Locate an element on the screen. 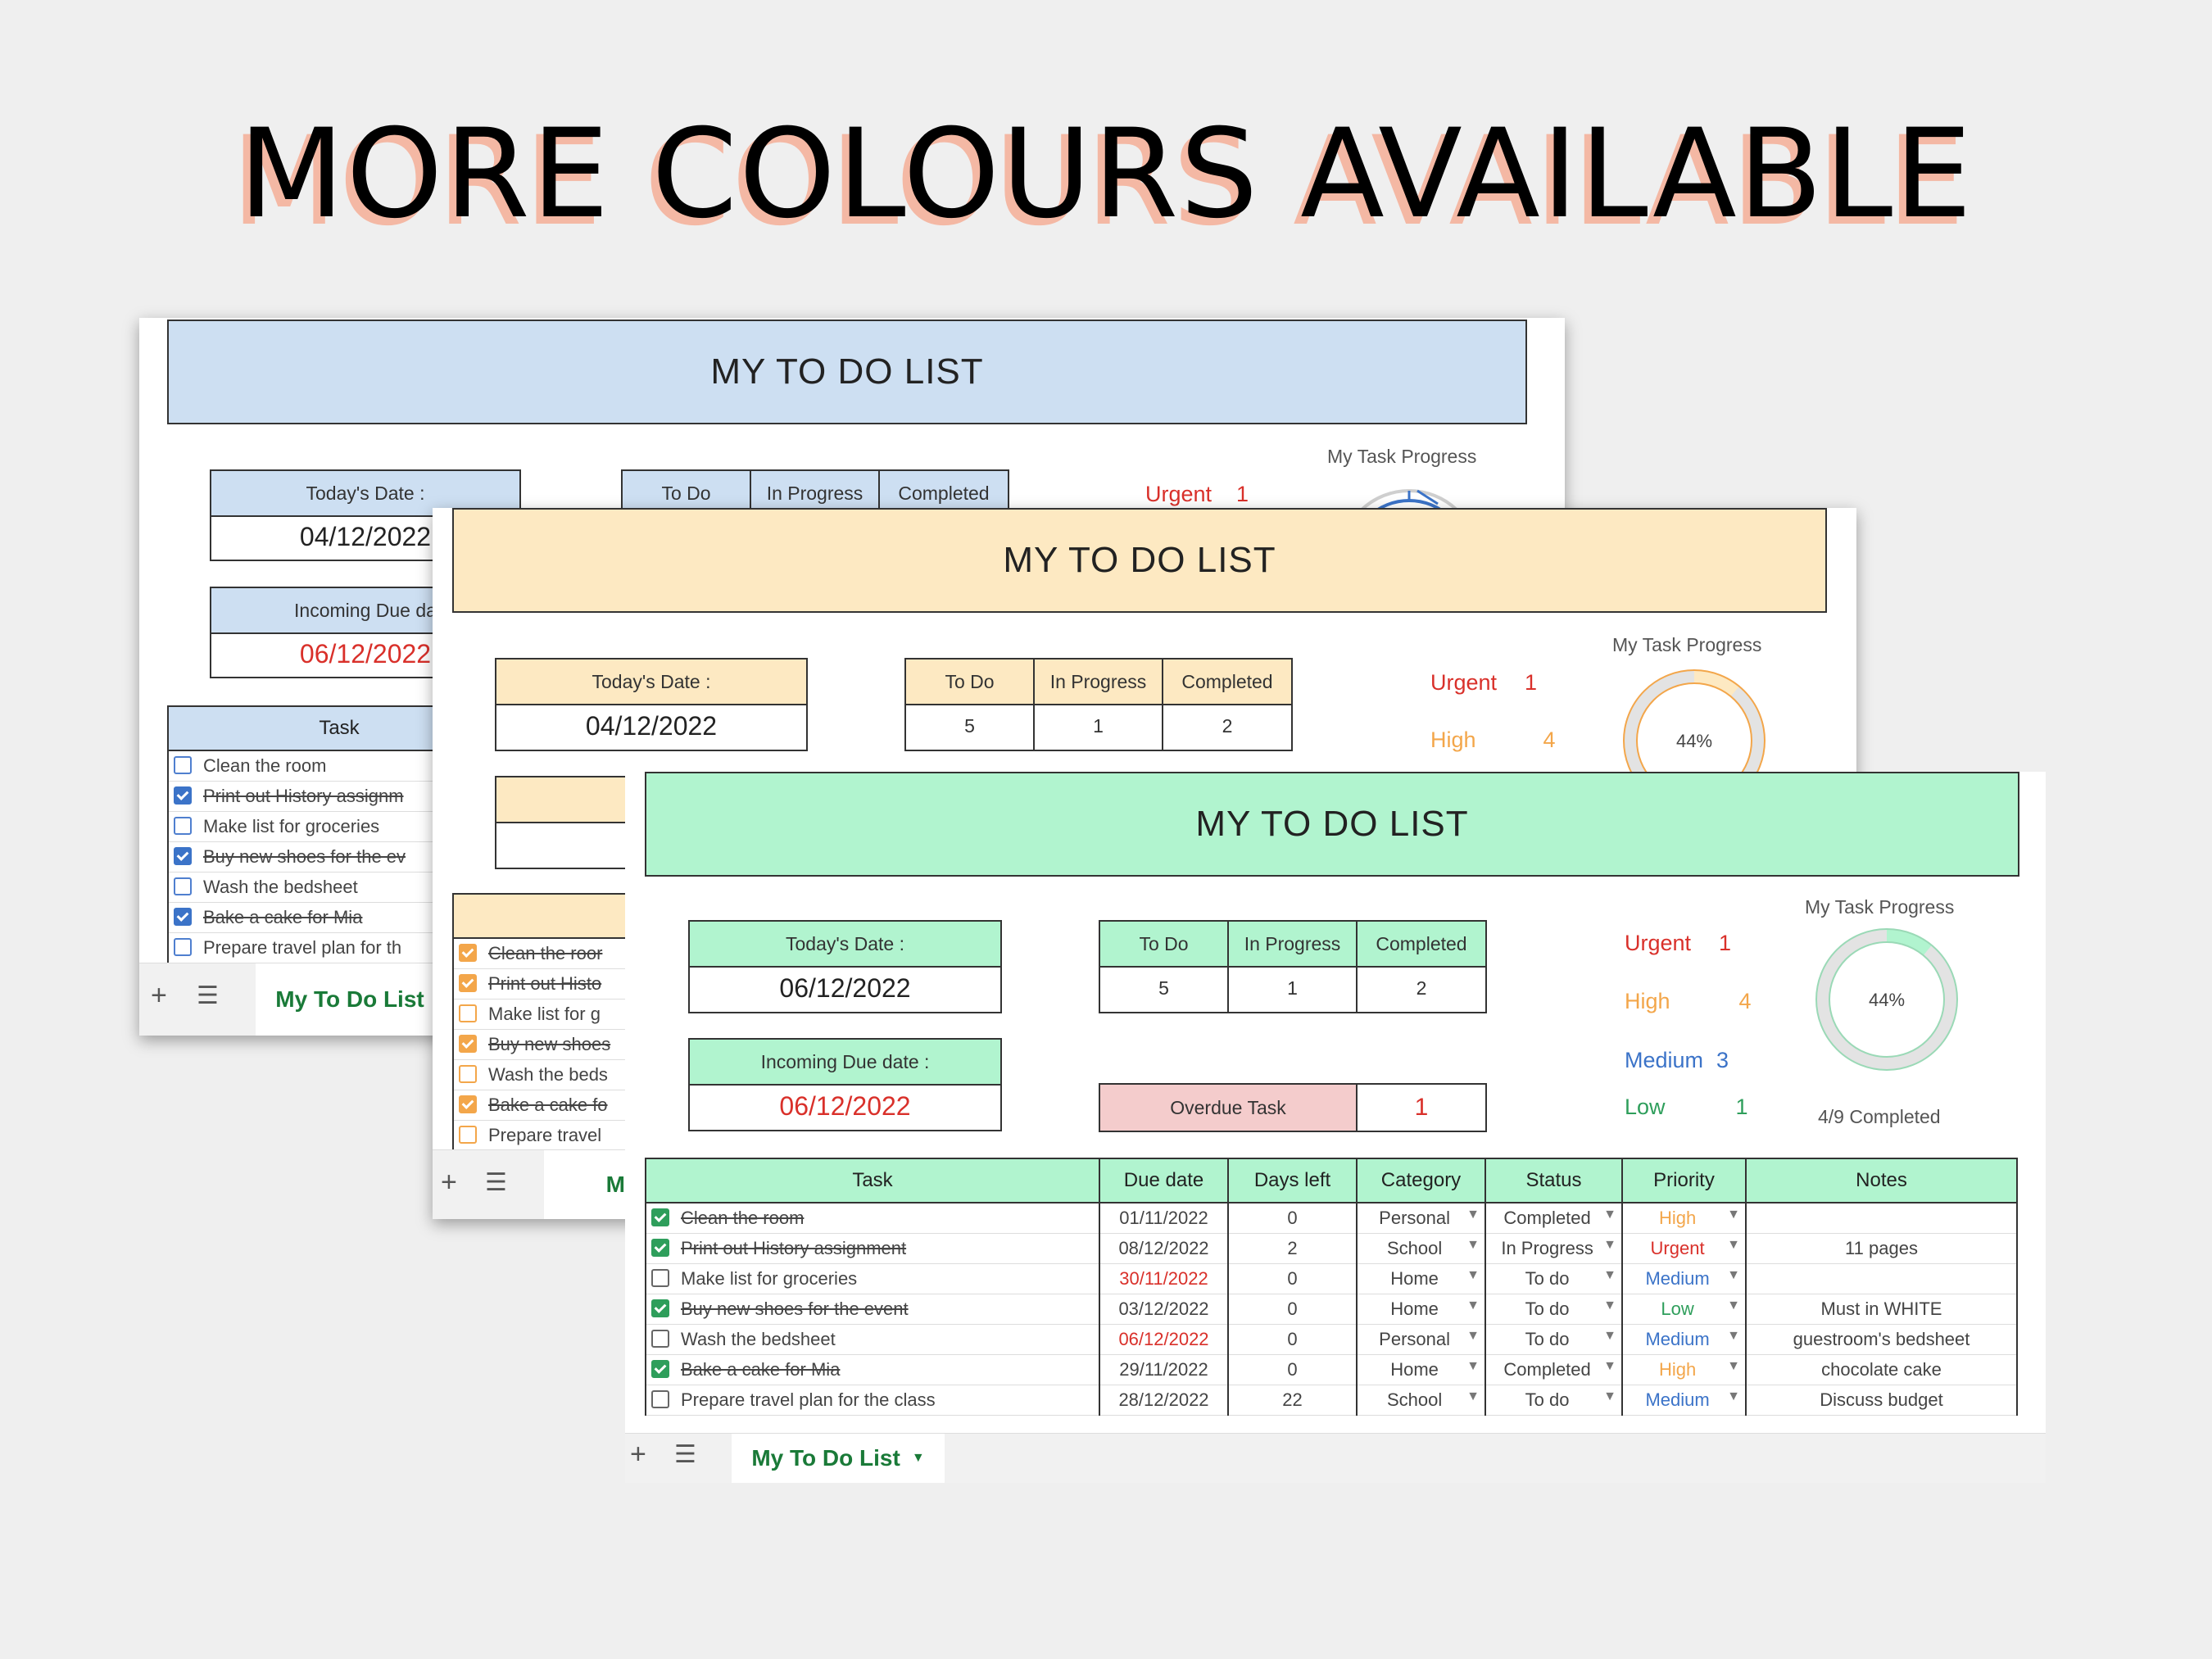 The height and width of the screenshot is (1659, 2212). green-title-banner: MY TO DO LIST is located at coordinates (1332, 824).